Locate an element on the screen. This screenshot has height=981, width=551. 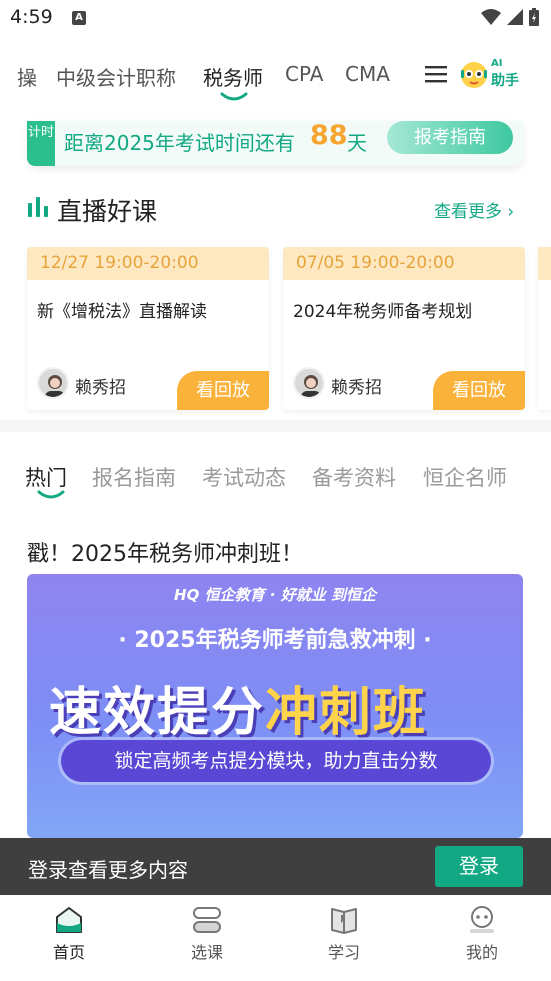
ai-badge: AI is located at coordinates (497, 63).